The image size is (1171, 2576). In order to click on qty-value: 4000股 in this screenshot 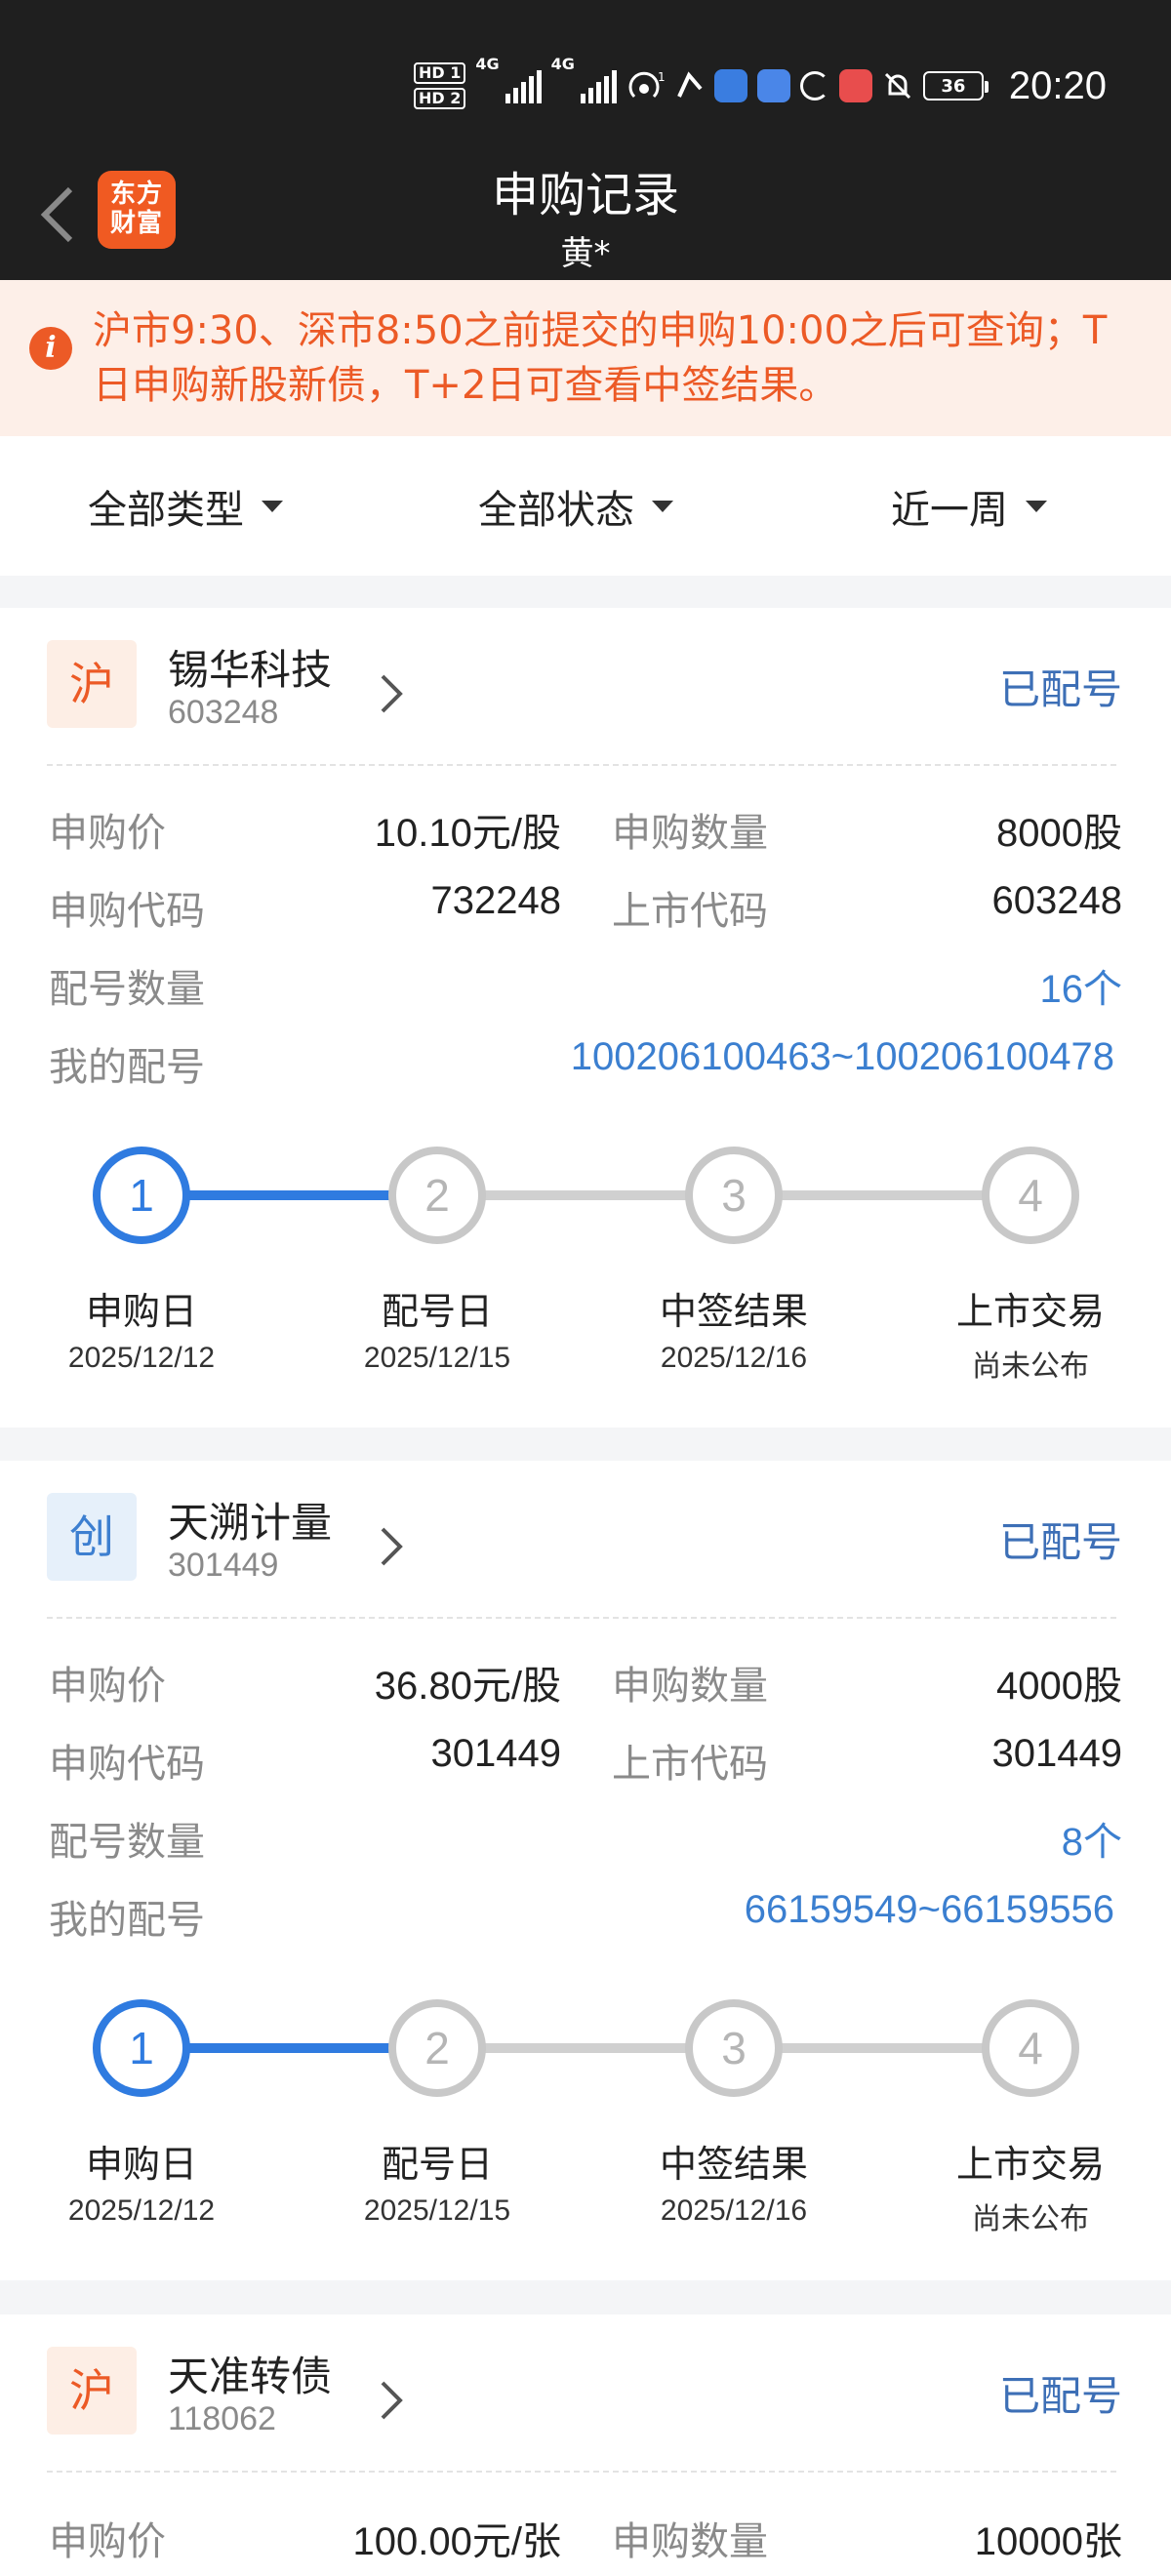, I will do `click(1059, 1686)`.